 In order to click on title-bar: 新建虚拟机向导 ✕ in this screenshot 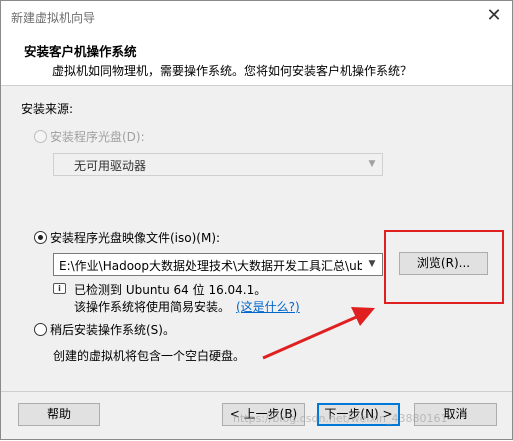, I will do `click(256, 16)`.